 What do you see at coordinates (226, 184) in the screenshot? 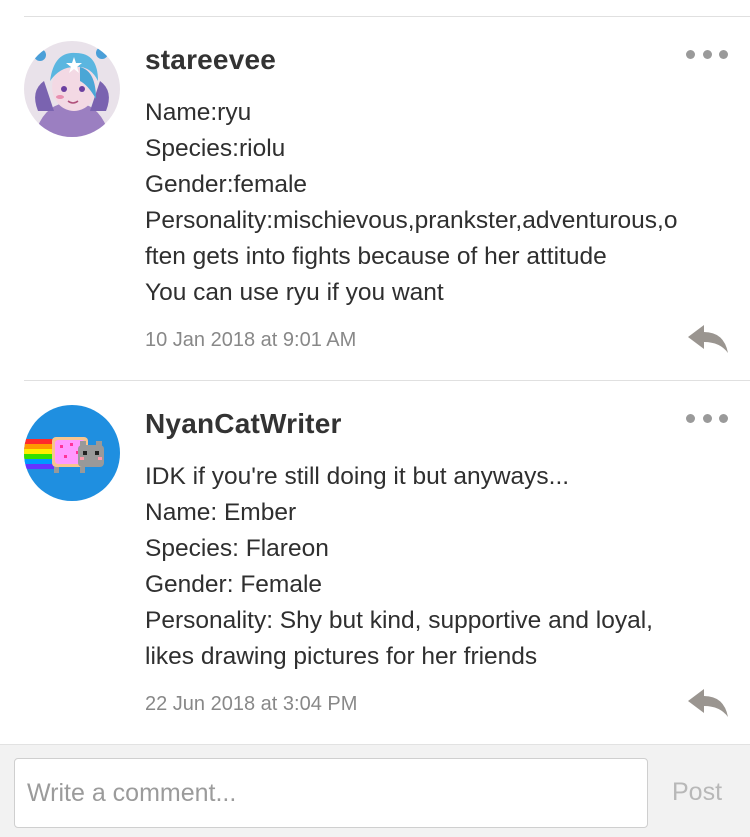
I see `comment-line: Gender:female` at bounding box center [226, 184].